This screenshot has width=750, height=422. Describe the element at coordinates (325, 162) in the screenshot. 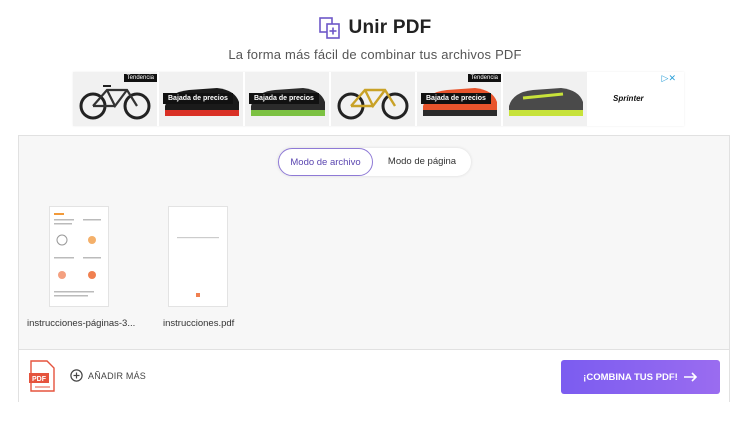

I see `file-mode-option: Modo de archivo` at that location.